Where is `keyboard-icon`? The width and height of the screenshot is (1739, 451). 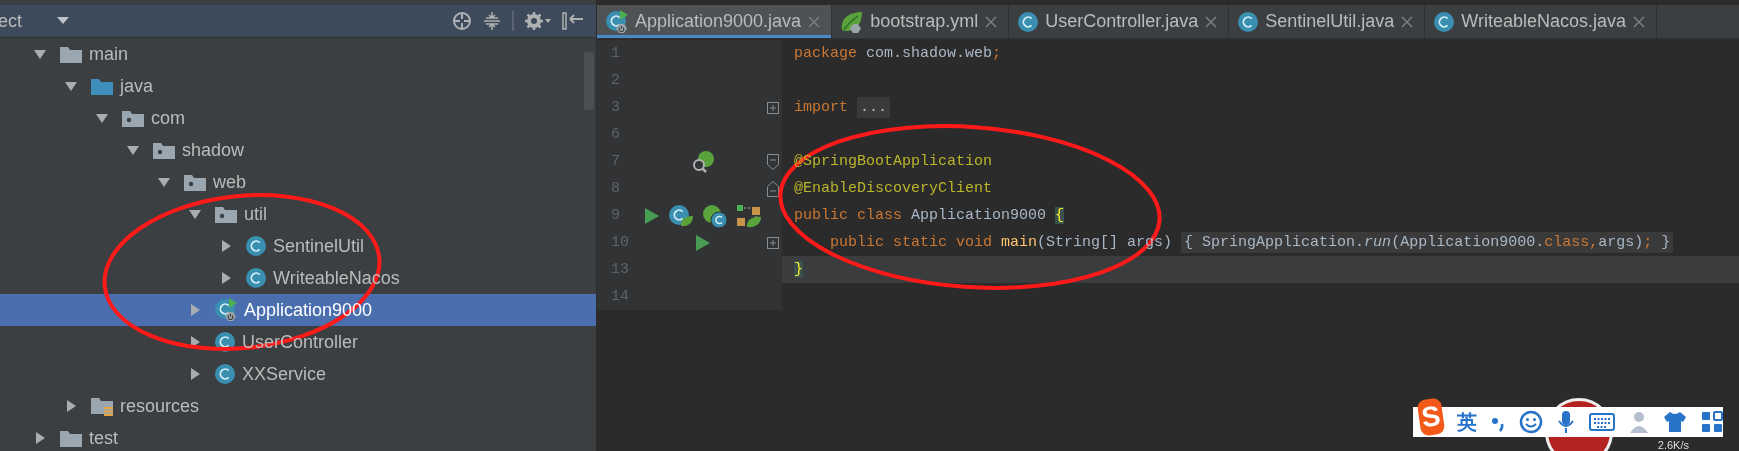 keyboard-icon is located at coordinates (1602, 422).